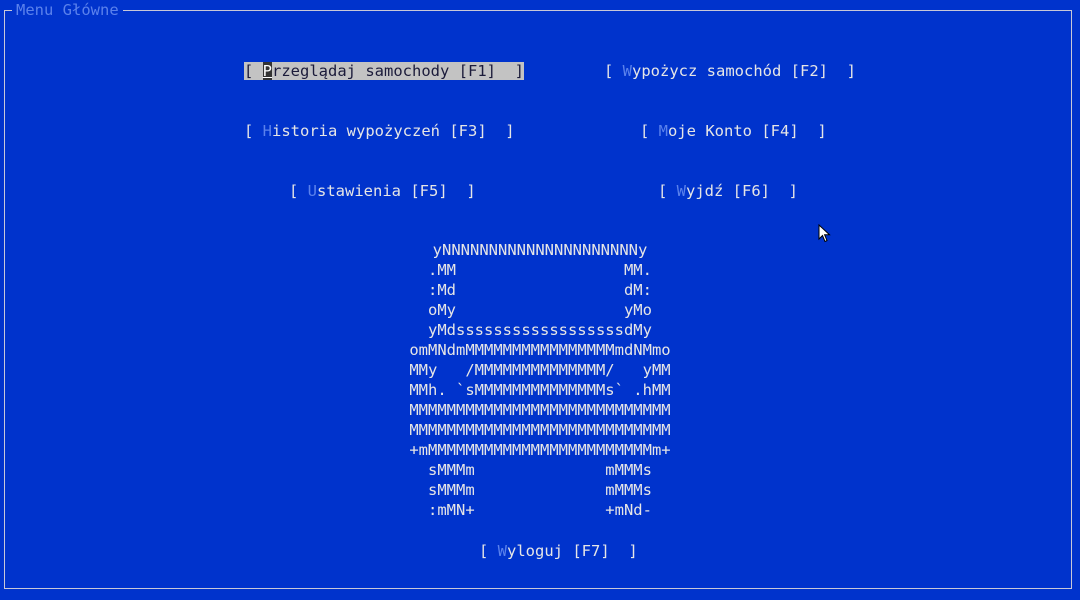 This screenshot has width=1080, height=600. I want to click on settings-button: [ Ustawienia [F5] ], so click(382, 191).